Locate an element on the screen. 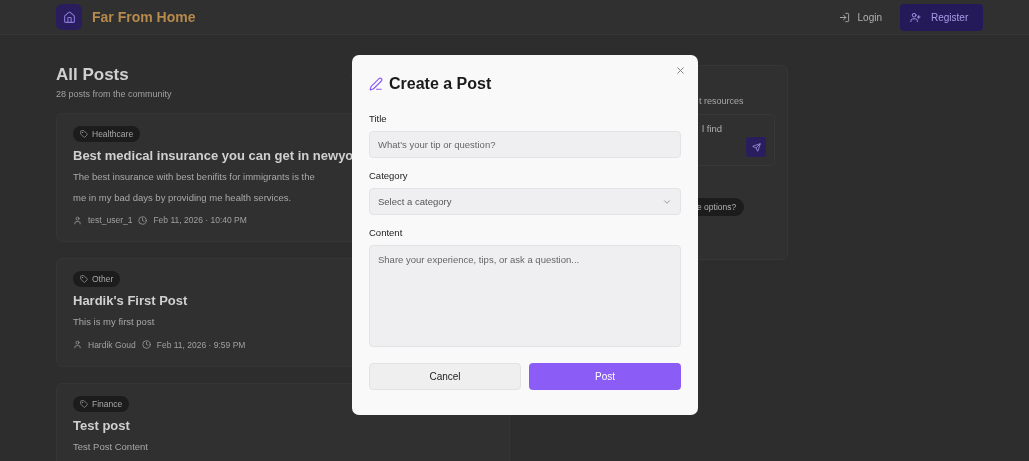 The width and height of the screenshot is (1029, 461). post-title: Best medical insurance you can get in newyo is located at coordinates (214, 155).